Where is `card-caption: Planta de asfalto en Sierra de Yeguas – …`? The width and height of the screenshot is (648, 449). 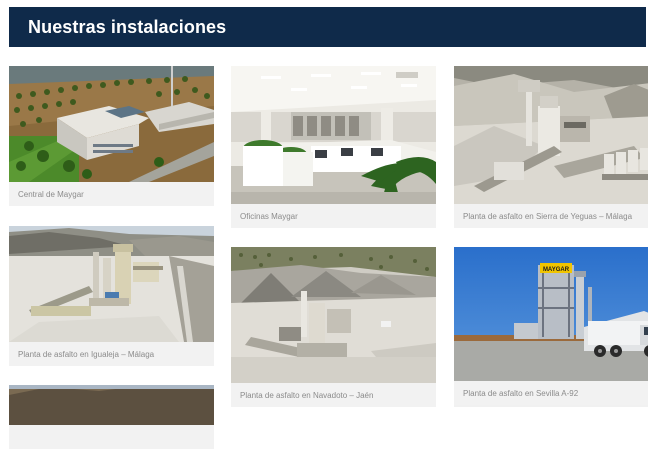 card-caption: Planta de asfalto en Sierra de Yeguas – … is located at coordinates (551, 216).